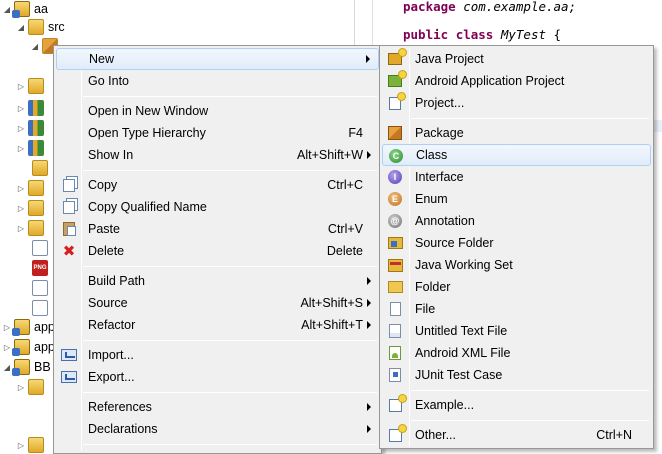  I want to click on tree-node-src: ◢ src, so click(40, 27).